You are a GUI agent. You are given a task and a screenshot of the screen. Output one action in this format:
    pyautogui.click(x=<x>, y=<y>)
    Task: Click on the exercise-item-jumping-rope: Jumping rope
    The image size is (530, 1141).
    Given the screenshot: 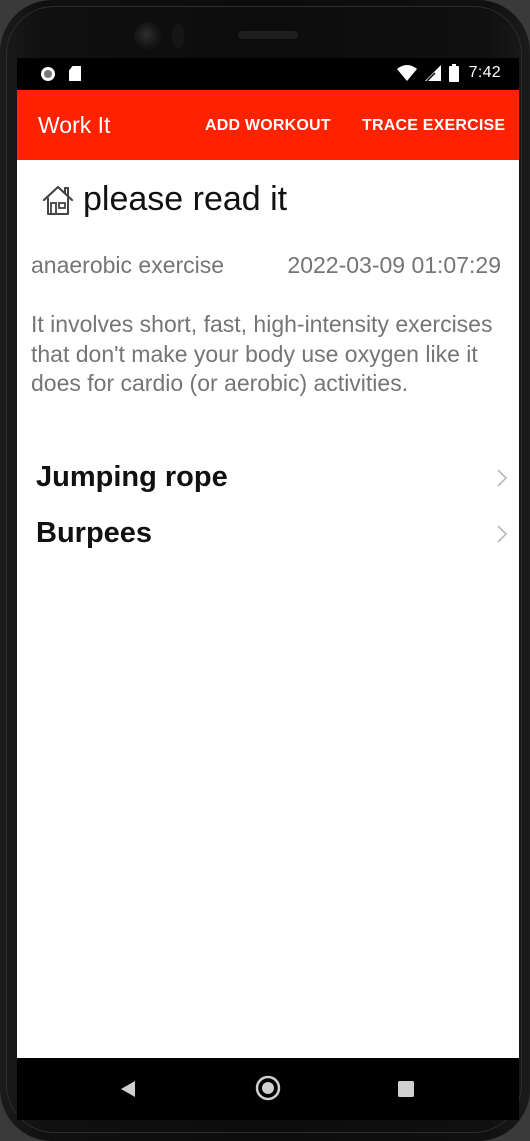 What is the action you would take?
    pyautogui.click(x=268, y=481)
    